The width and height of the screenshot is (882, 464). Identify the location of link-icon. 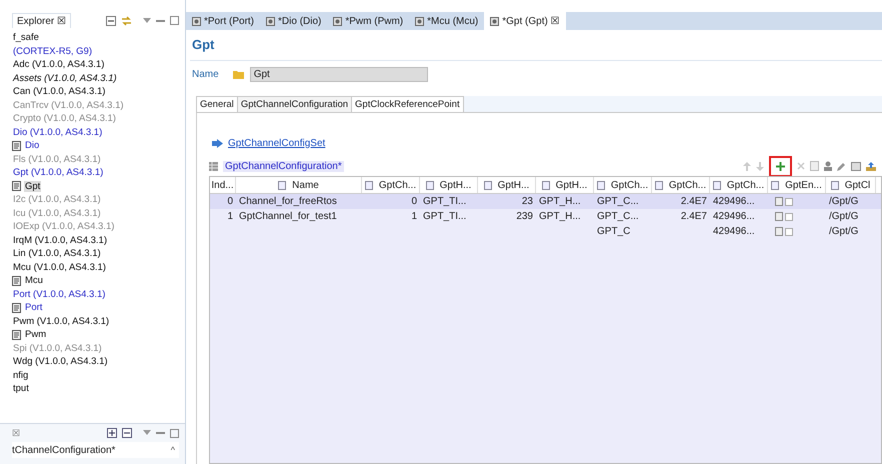
(126, 21).